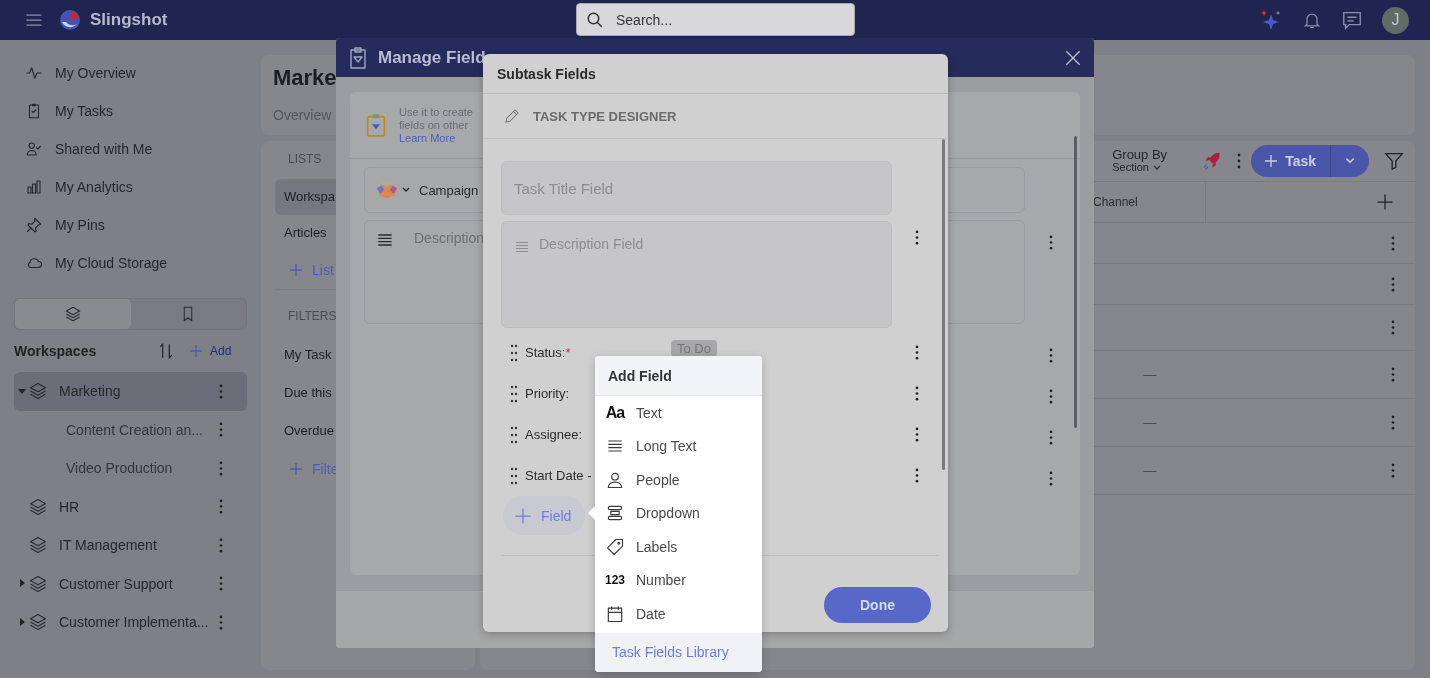  Describe the element at coordinates (678, 547) in the screenshot. I see `menu-item: Labels` at that location.